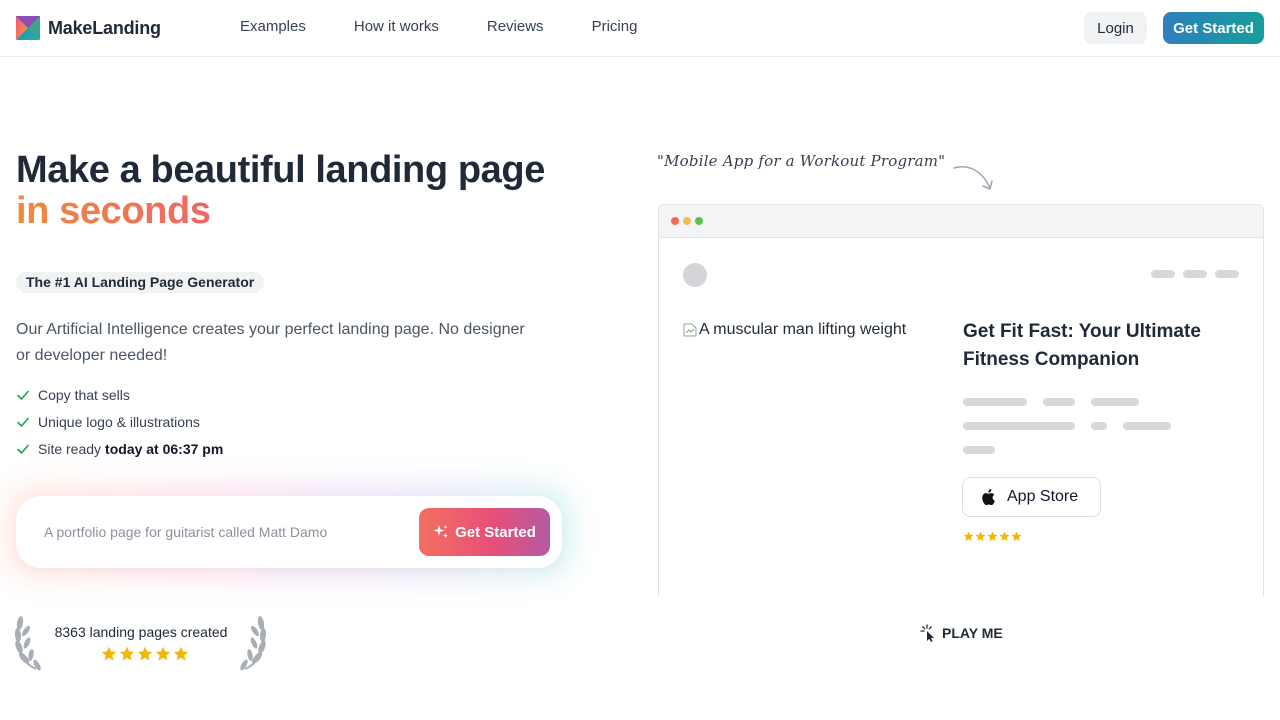 This screenshot has width=1280, height=720. What do you see at coordinates (70, 448) in the screenshot?
I see `feature-label: Site ready` at bounding box center [70, 448].